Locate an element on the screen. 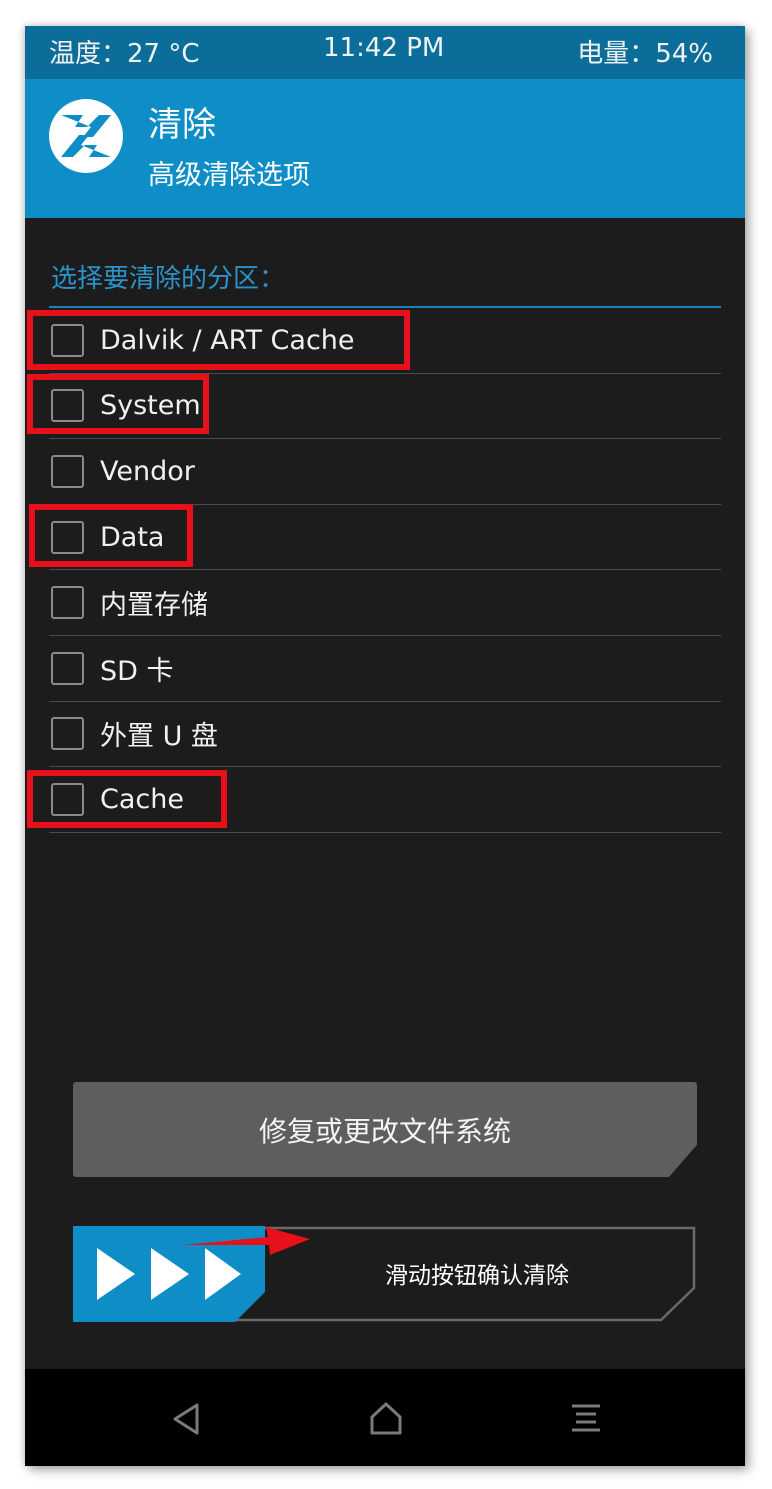  page-subtitle: 高级清除选项 is located at coordinates (229, 175).